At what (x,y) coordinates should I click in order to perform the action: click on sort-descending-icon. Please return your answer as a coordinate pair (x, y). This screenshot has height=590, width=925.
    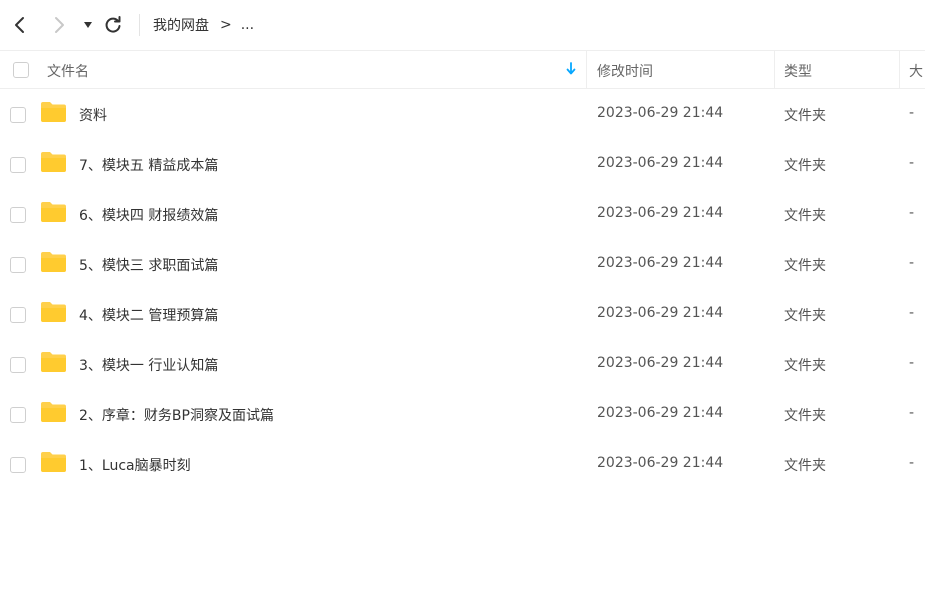
    Looking at the image, I should click on (571, 71).